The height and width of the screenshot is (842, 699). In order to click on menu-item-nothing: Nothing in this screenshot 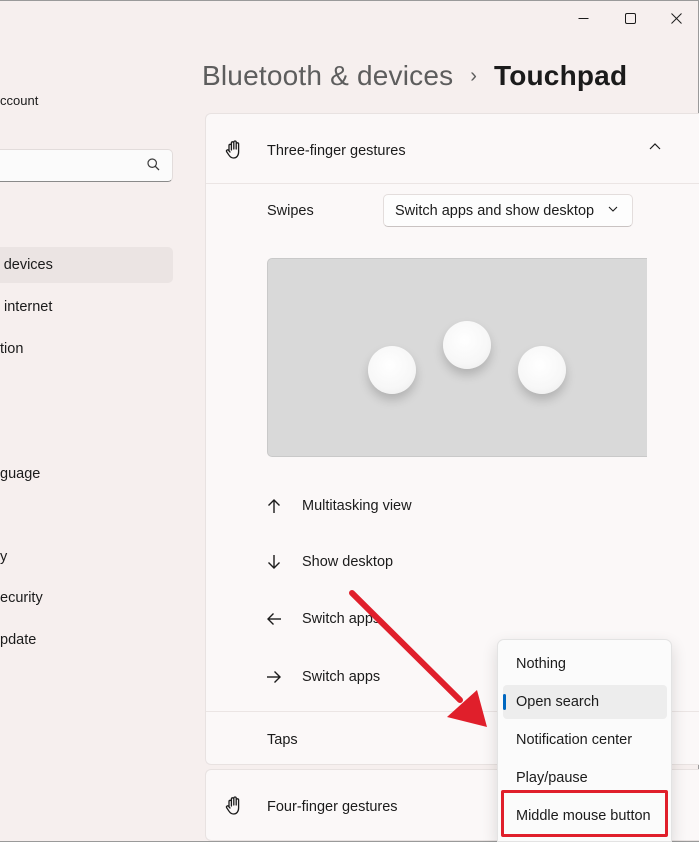, I will do `click(585, 664)`.